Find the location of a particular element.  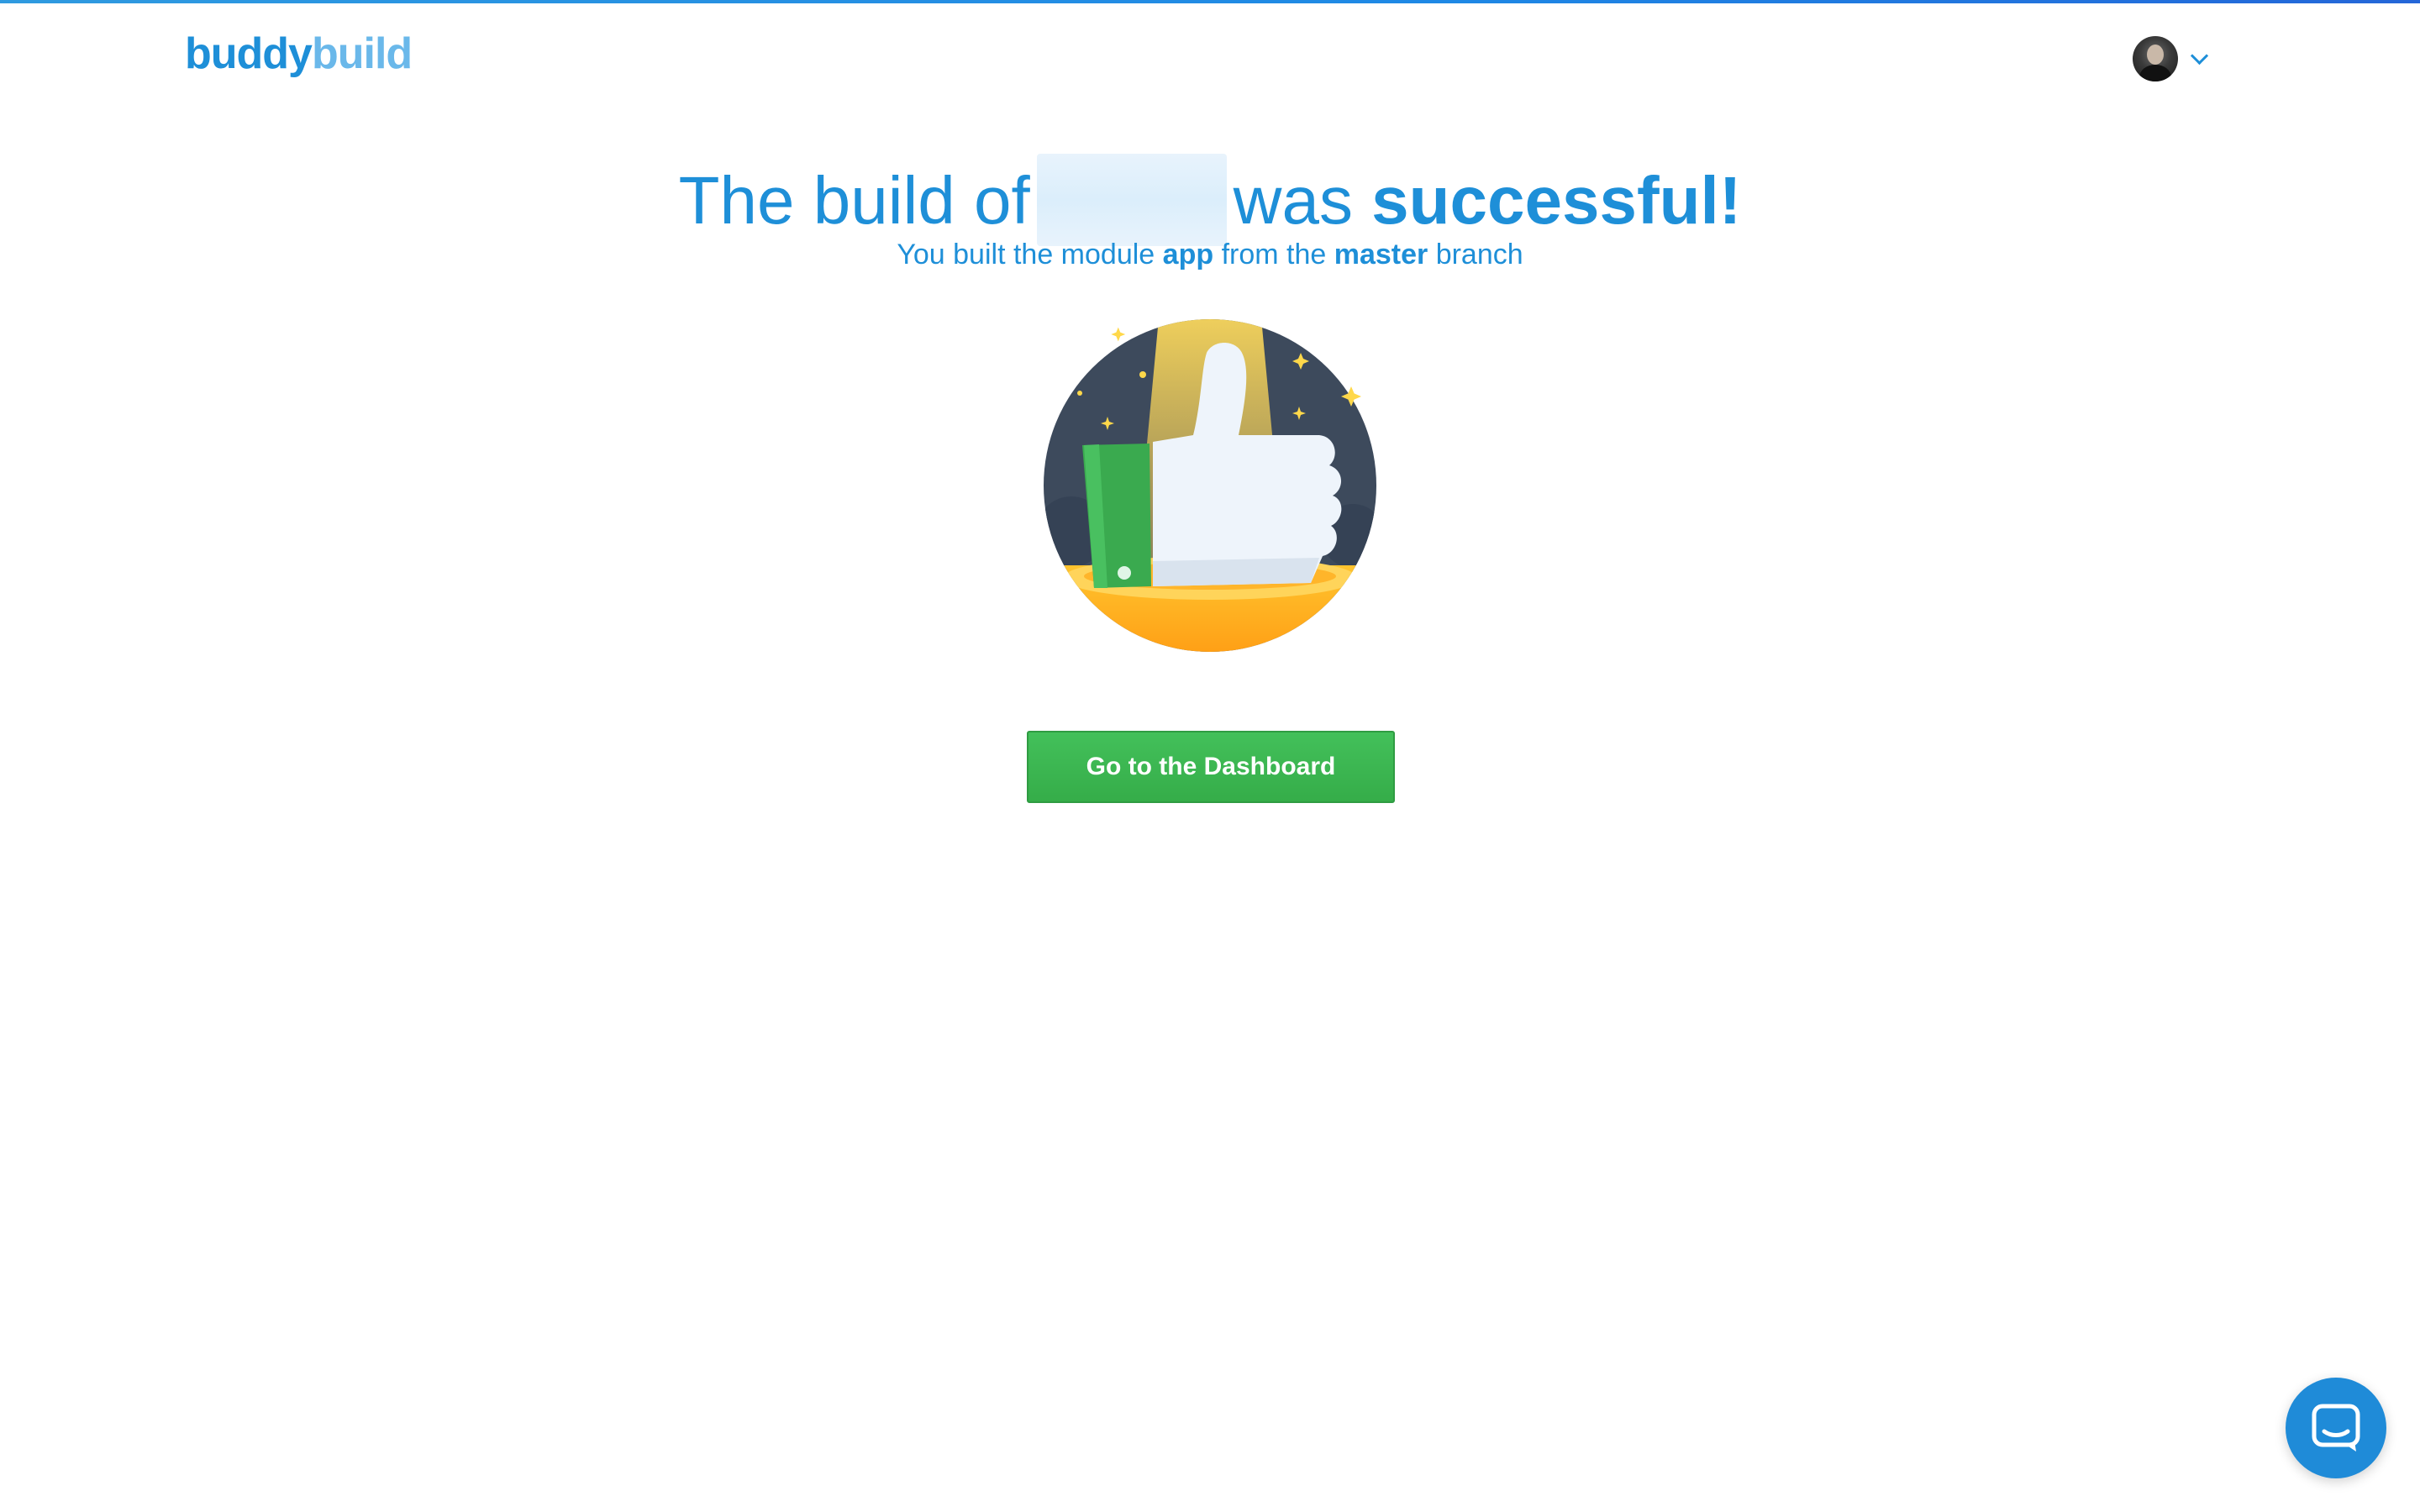

title-prefix: The build of is located at coordinates (854, 200).